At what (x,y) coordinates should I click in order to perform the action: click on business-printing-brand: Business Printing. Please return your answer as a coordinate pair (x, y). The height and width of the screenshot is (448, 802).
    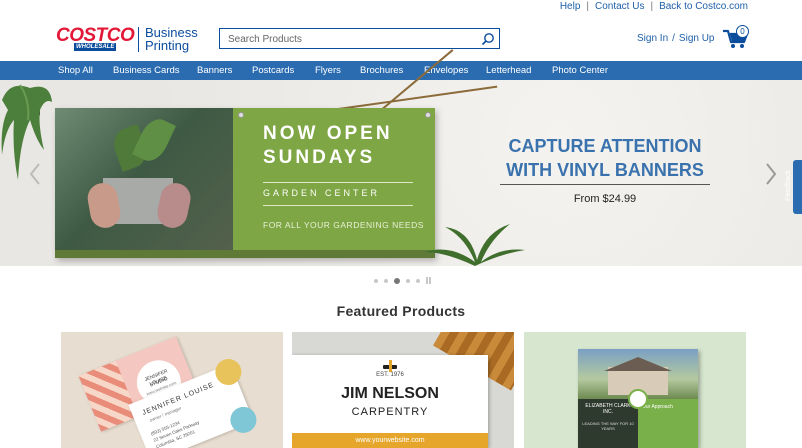
    Looking at the image, I should click on (171, 39).